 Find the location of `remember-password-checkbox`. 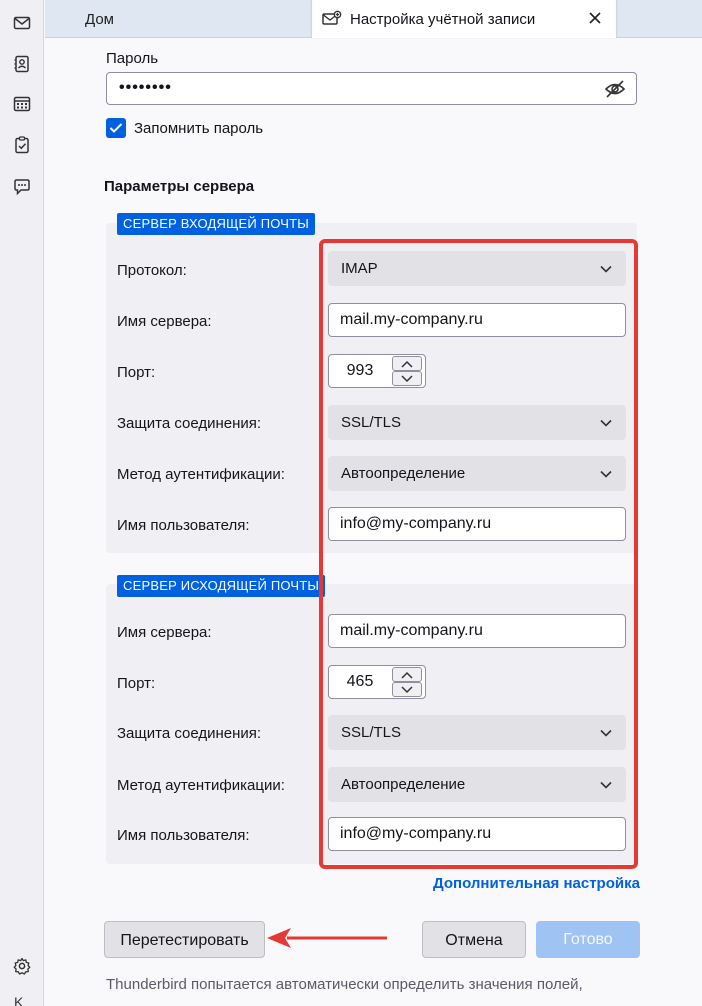

remember-password-checkbox is located at coordinates (116, 128).